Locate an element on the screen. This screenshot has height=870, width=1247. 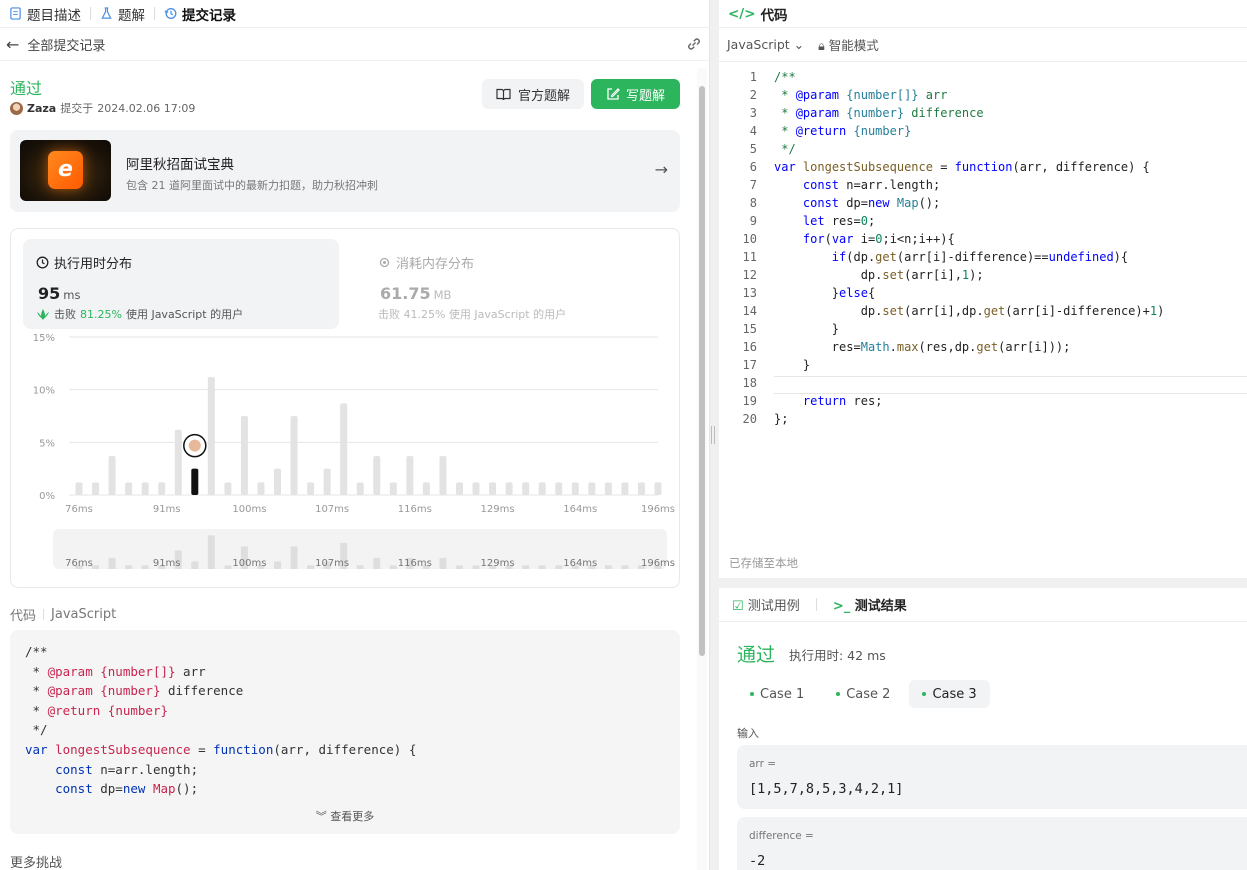
promo-banner: e 阿里秋招面试宝典 包含 21 道阿里面试中的最新力扣题，助力秋招冲刺 → is located at coordinates (345, 171).